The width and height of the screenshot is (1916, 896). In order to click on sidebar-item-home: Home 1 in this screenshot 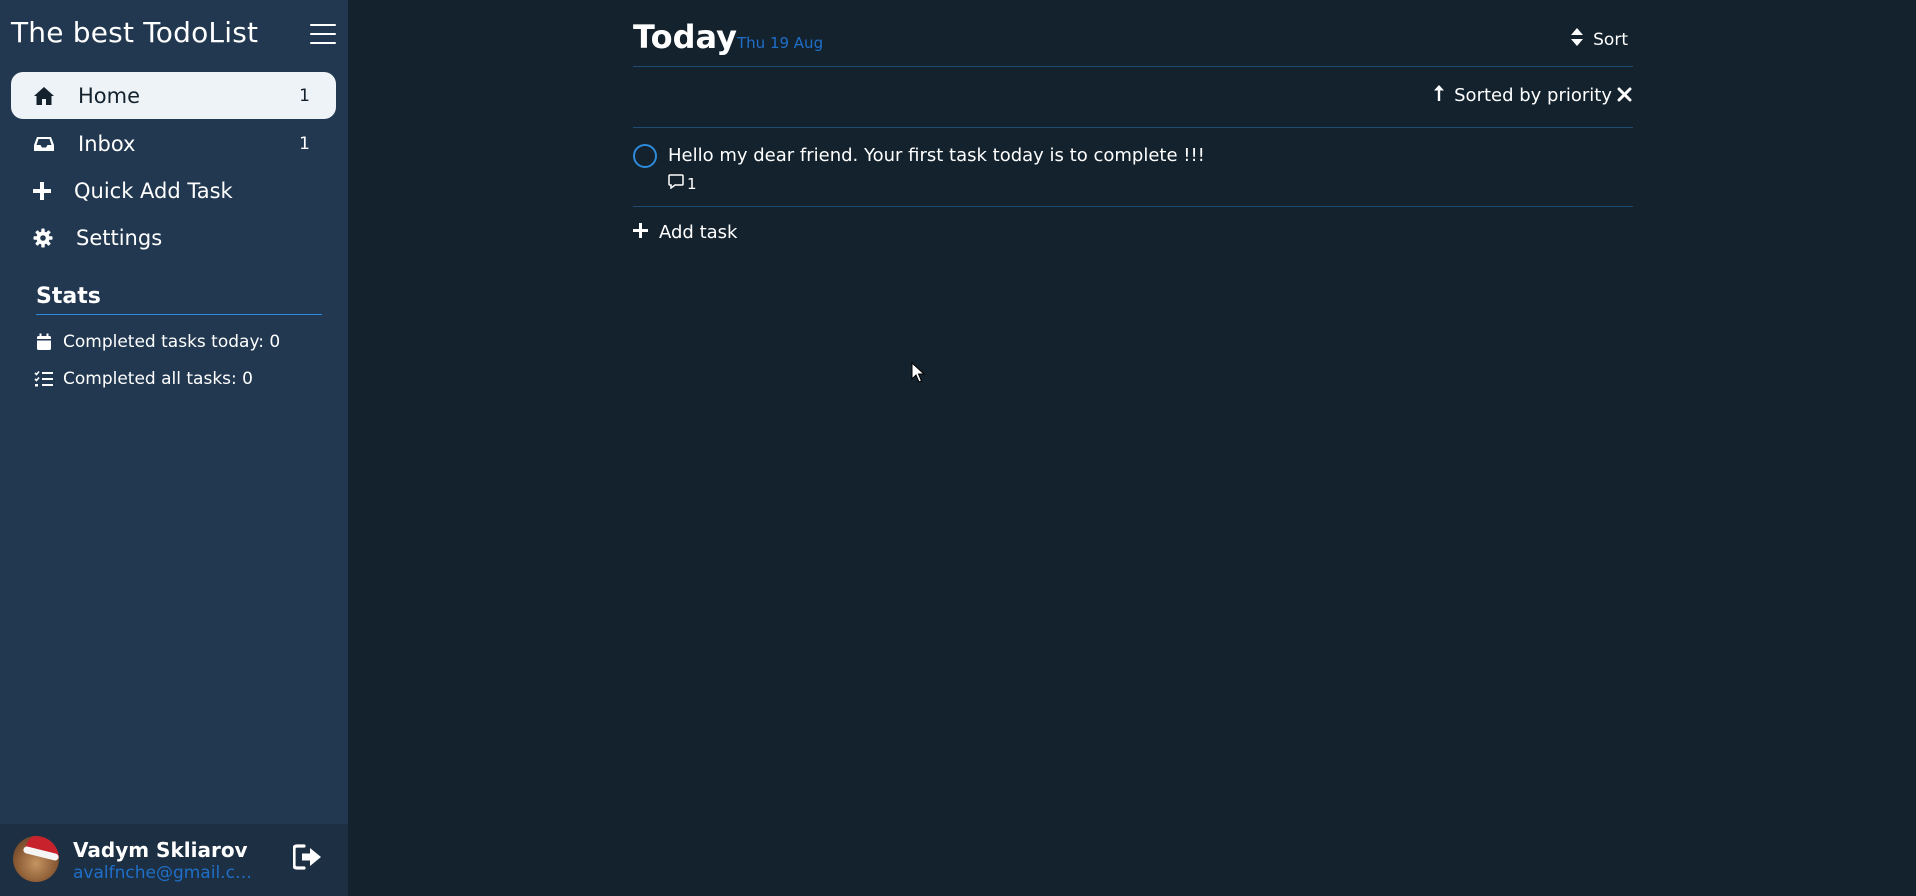, I will do `click(173, 95)`.